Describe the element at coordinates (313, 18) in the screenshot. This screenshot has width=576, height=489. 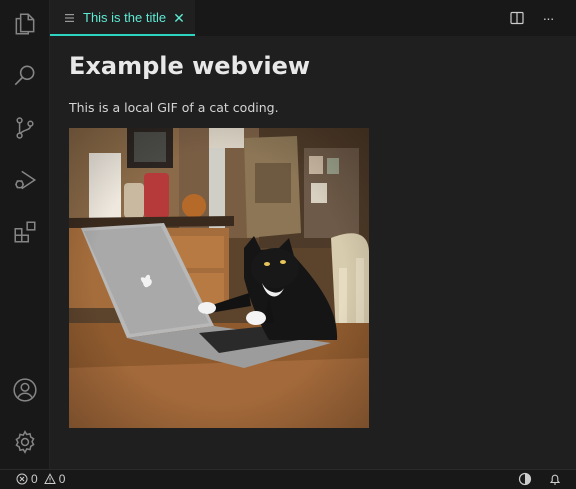
I see `tab-bar: This is the title ✕ ···` at that location.